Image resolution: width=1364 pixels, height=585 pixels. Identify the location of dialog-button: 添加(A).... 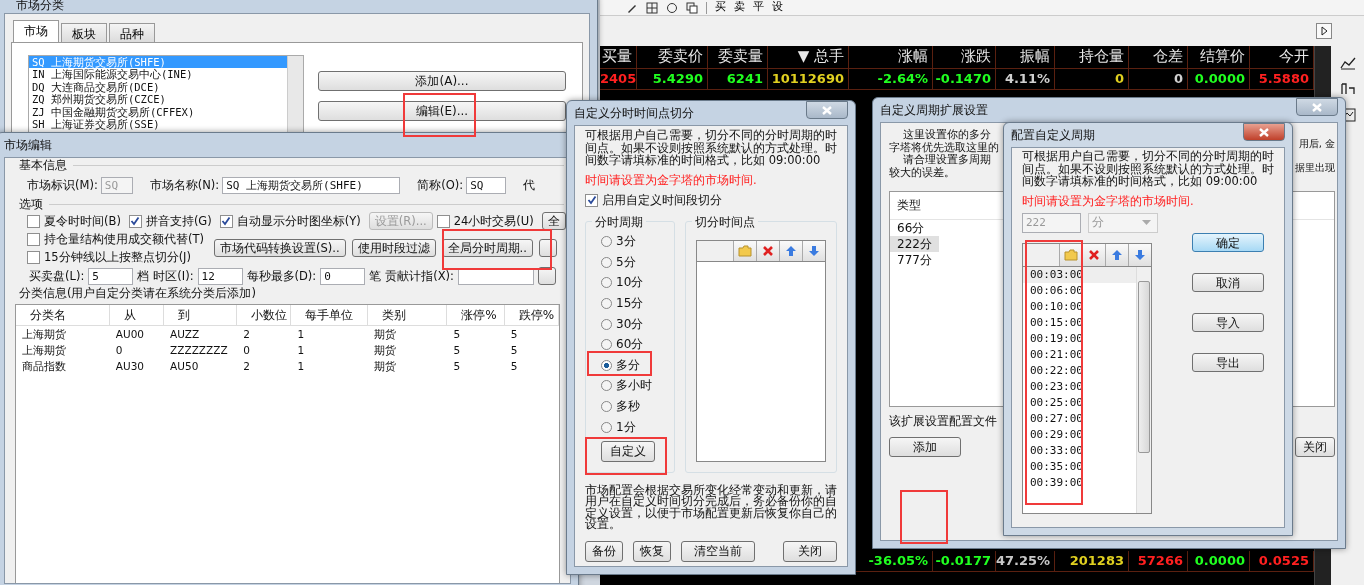
(442, 81).